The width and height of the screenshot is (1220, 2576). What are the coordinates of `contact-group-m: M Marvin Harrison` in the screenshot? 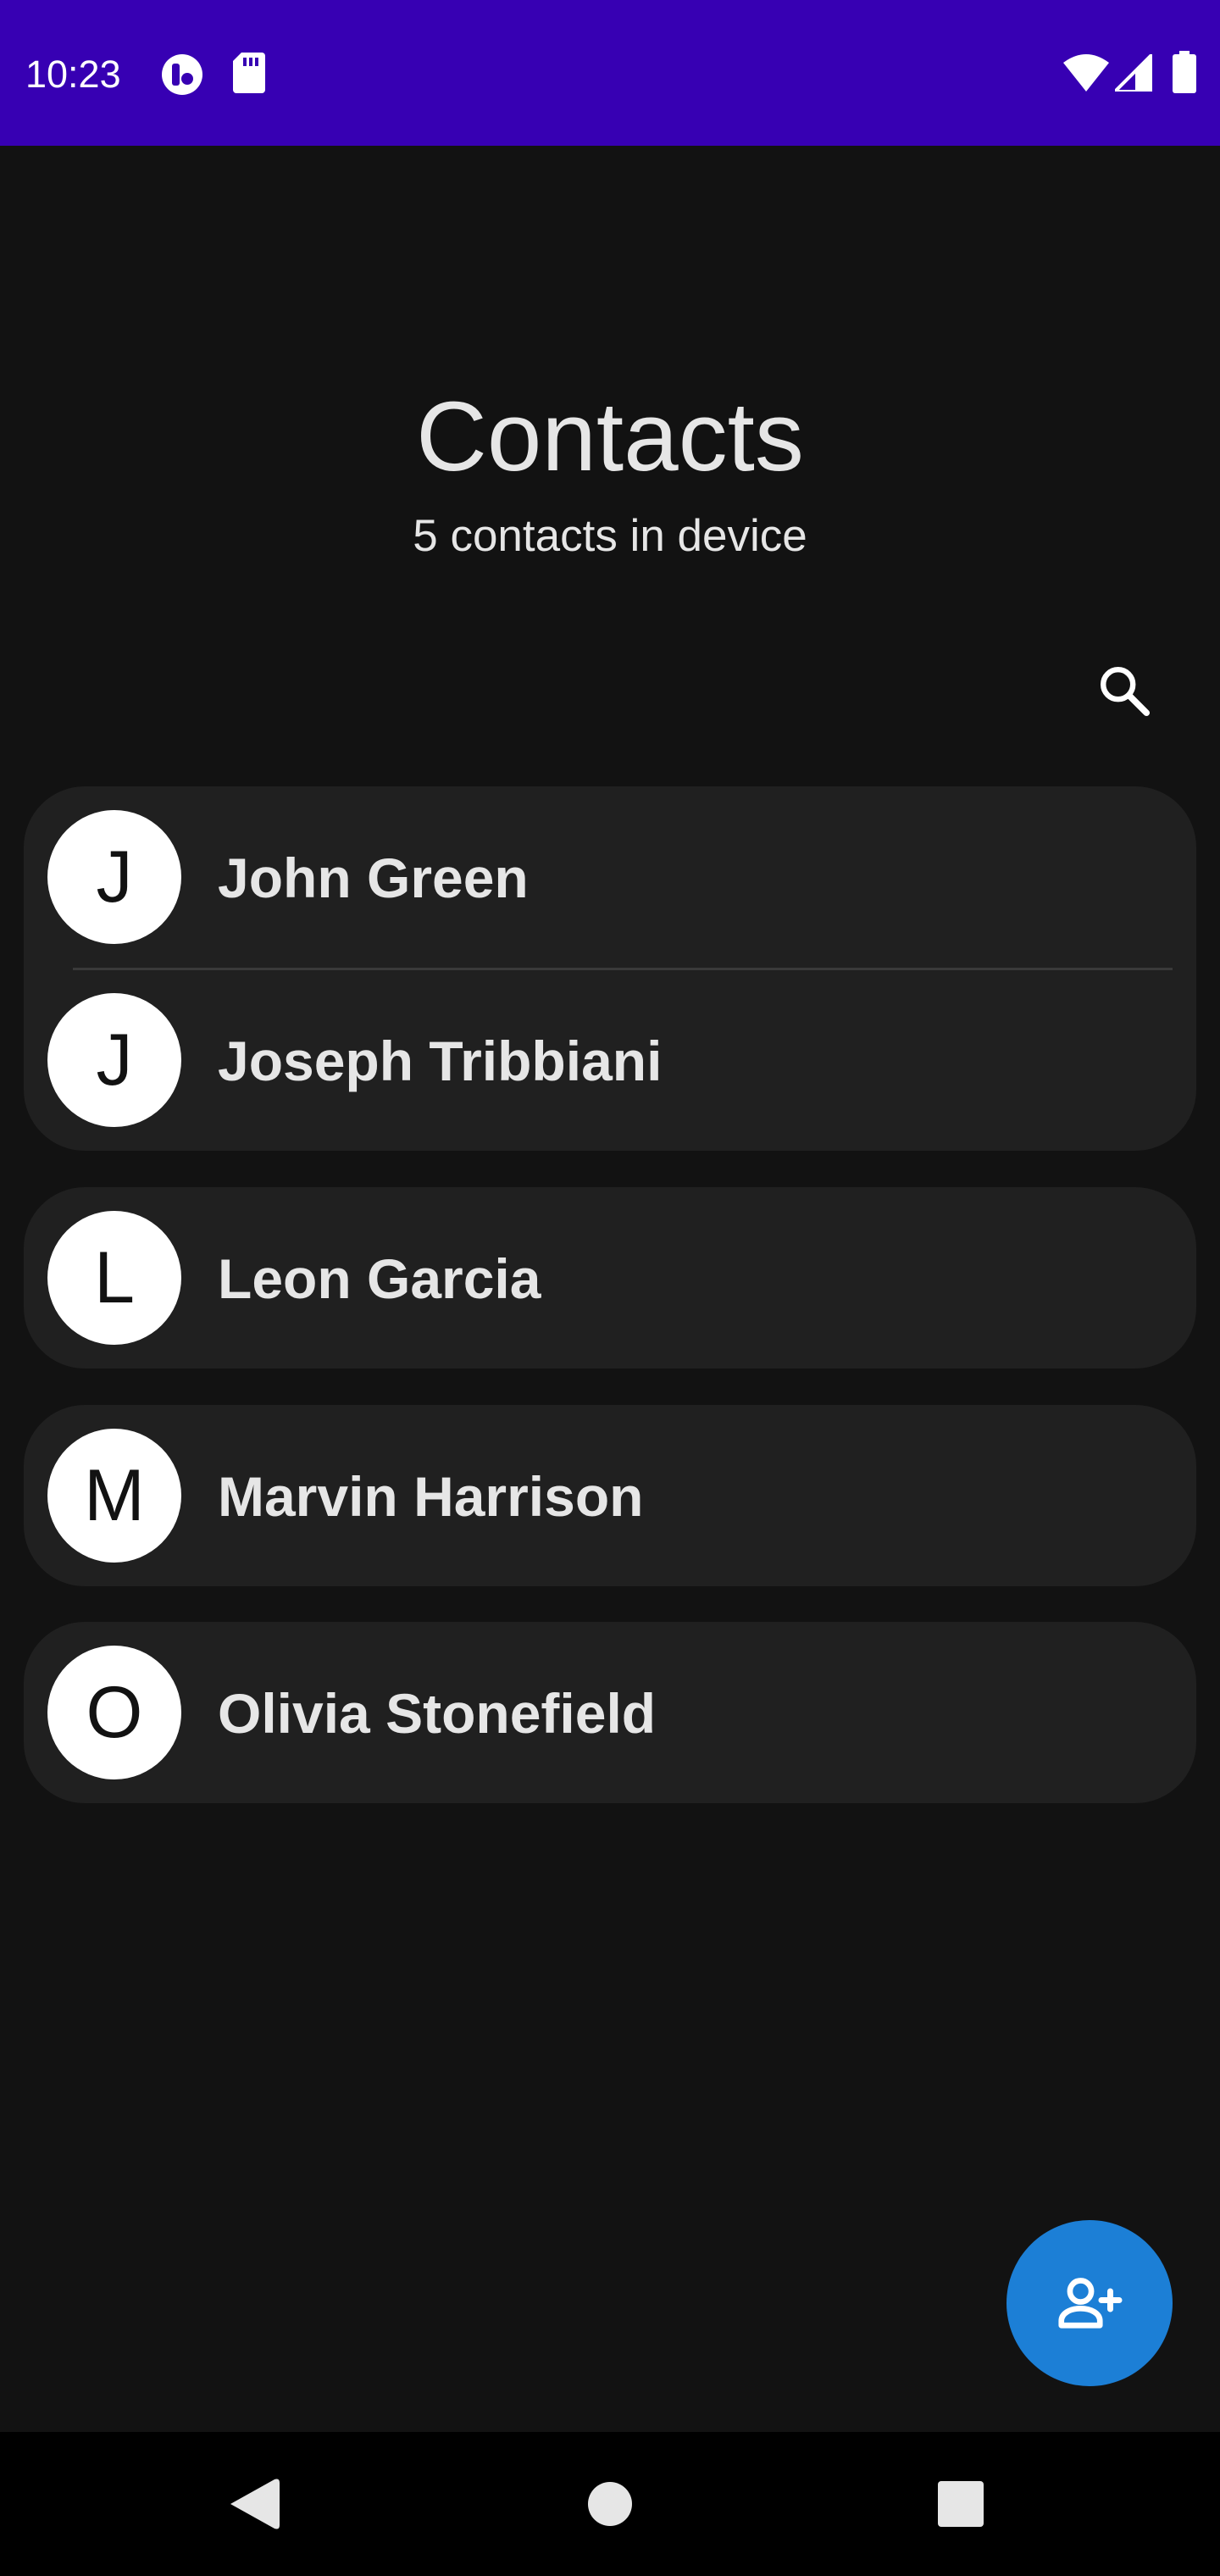 It's located at (610, 1495).